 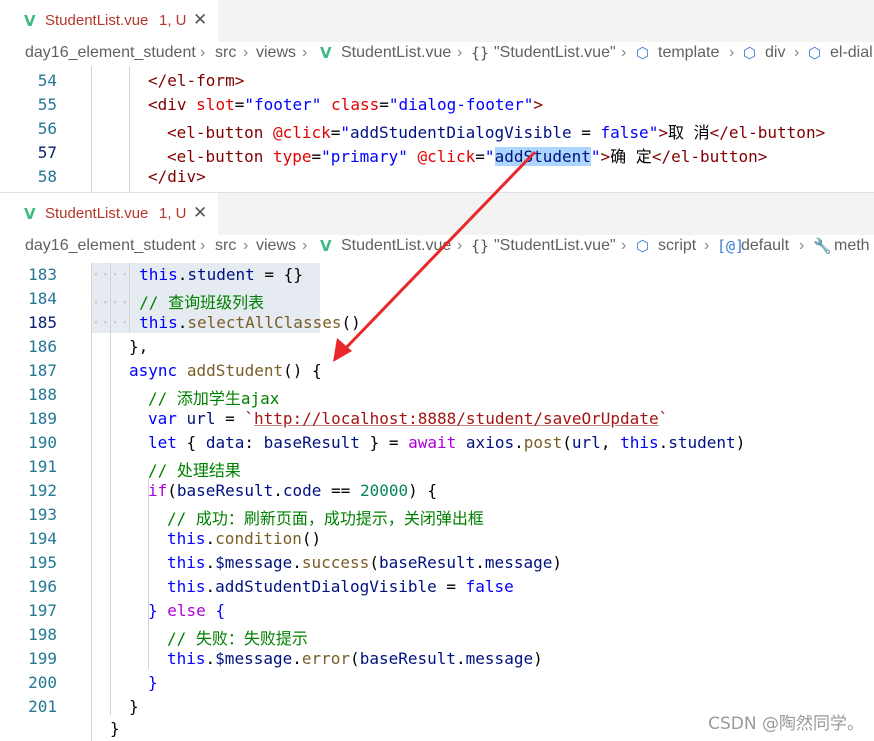 I want to click on arrow-shaft, so click(x=438, y=252).